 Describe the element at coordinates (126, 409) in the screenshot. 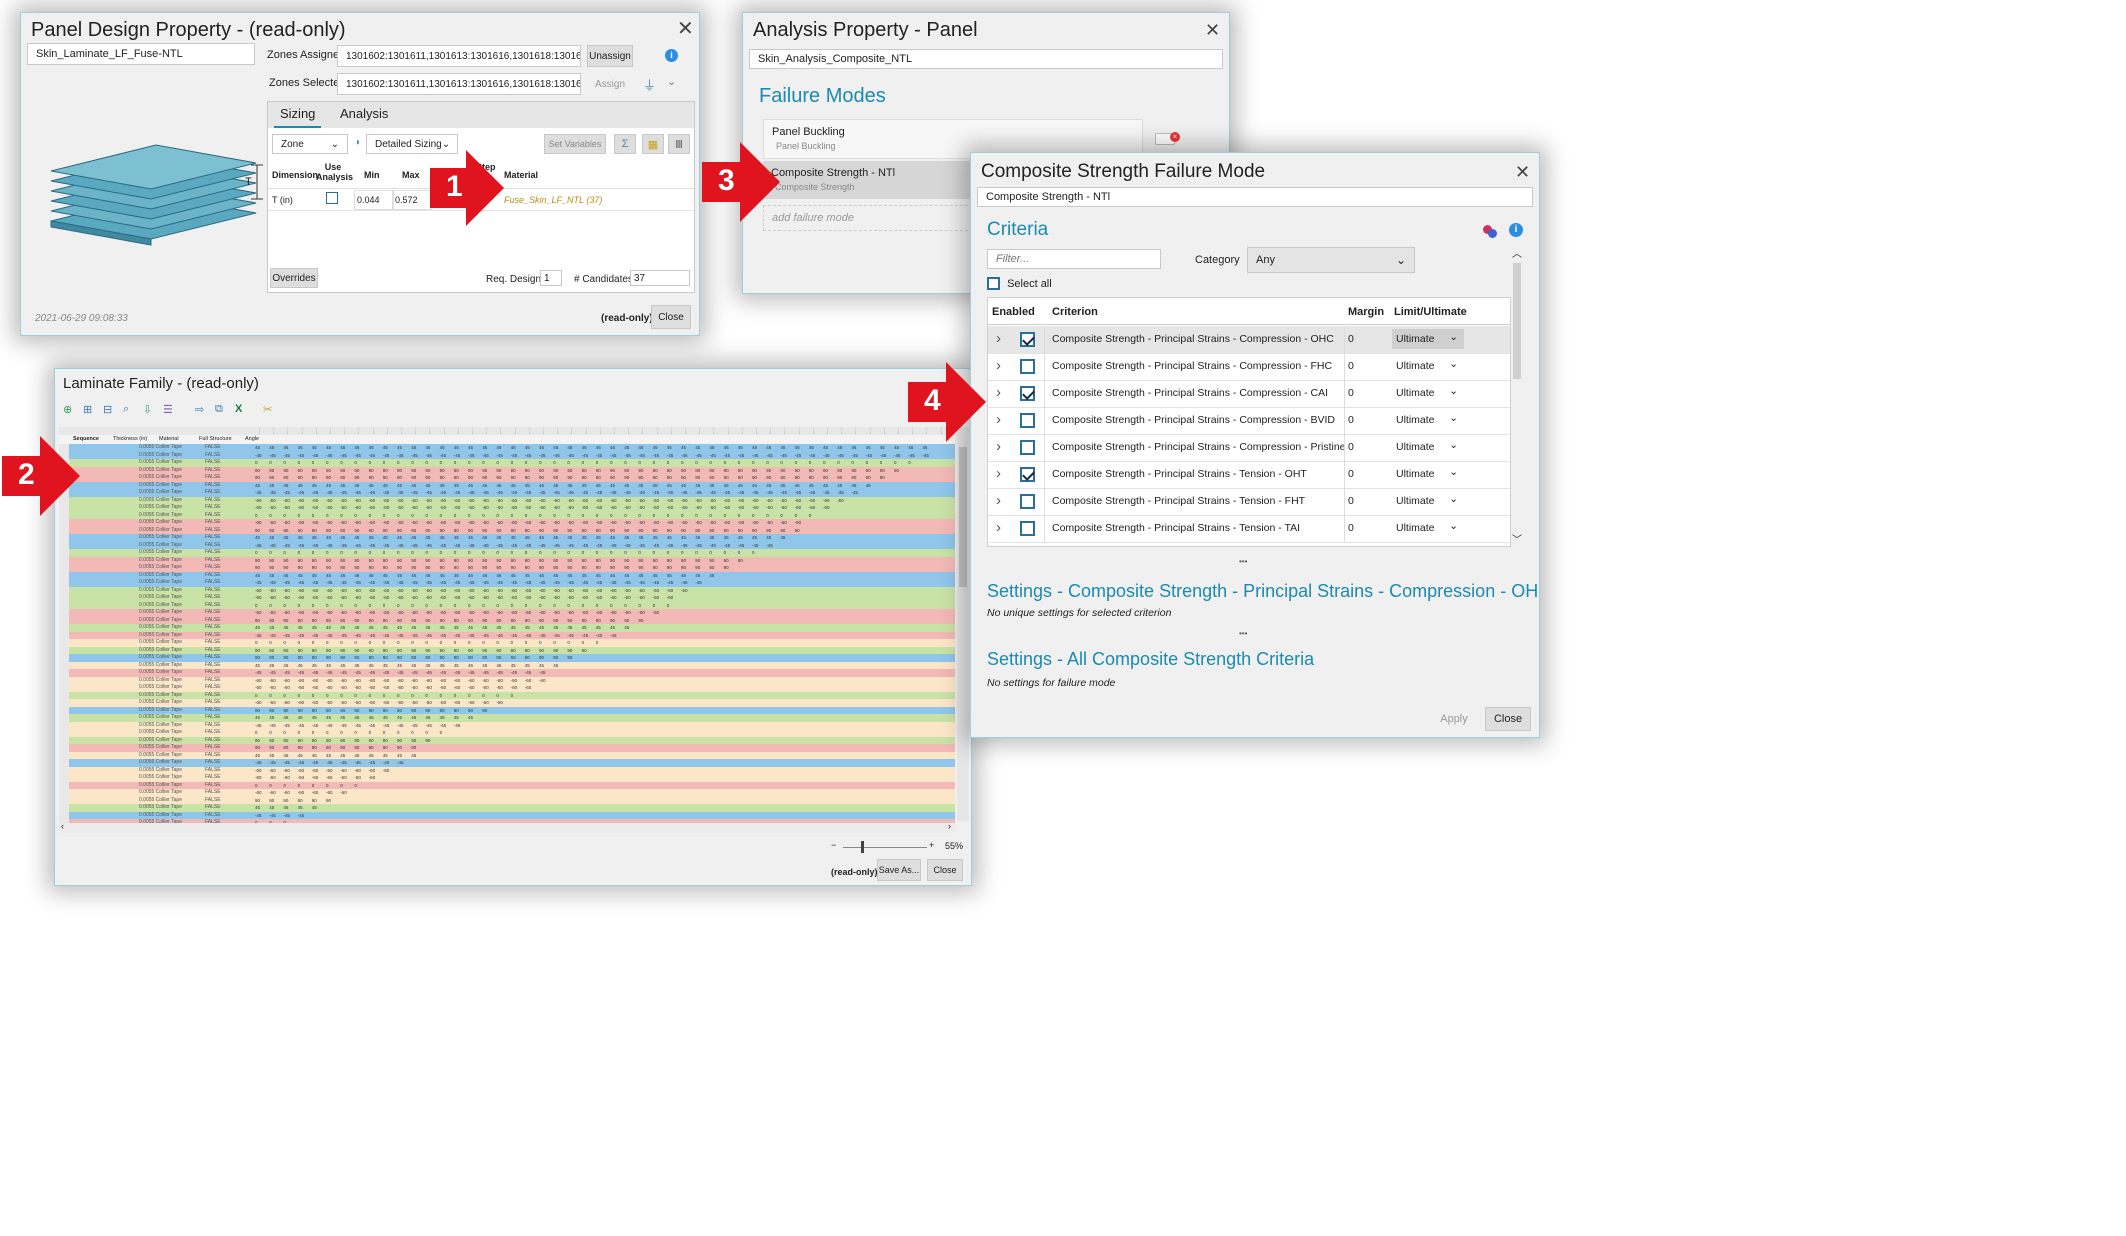

I see `search-icon: ⌕` at that location.